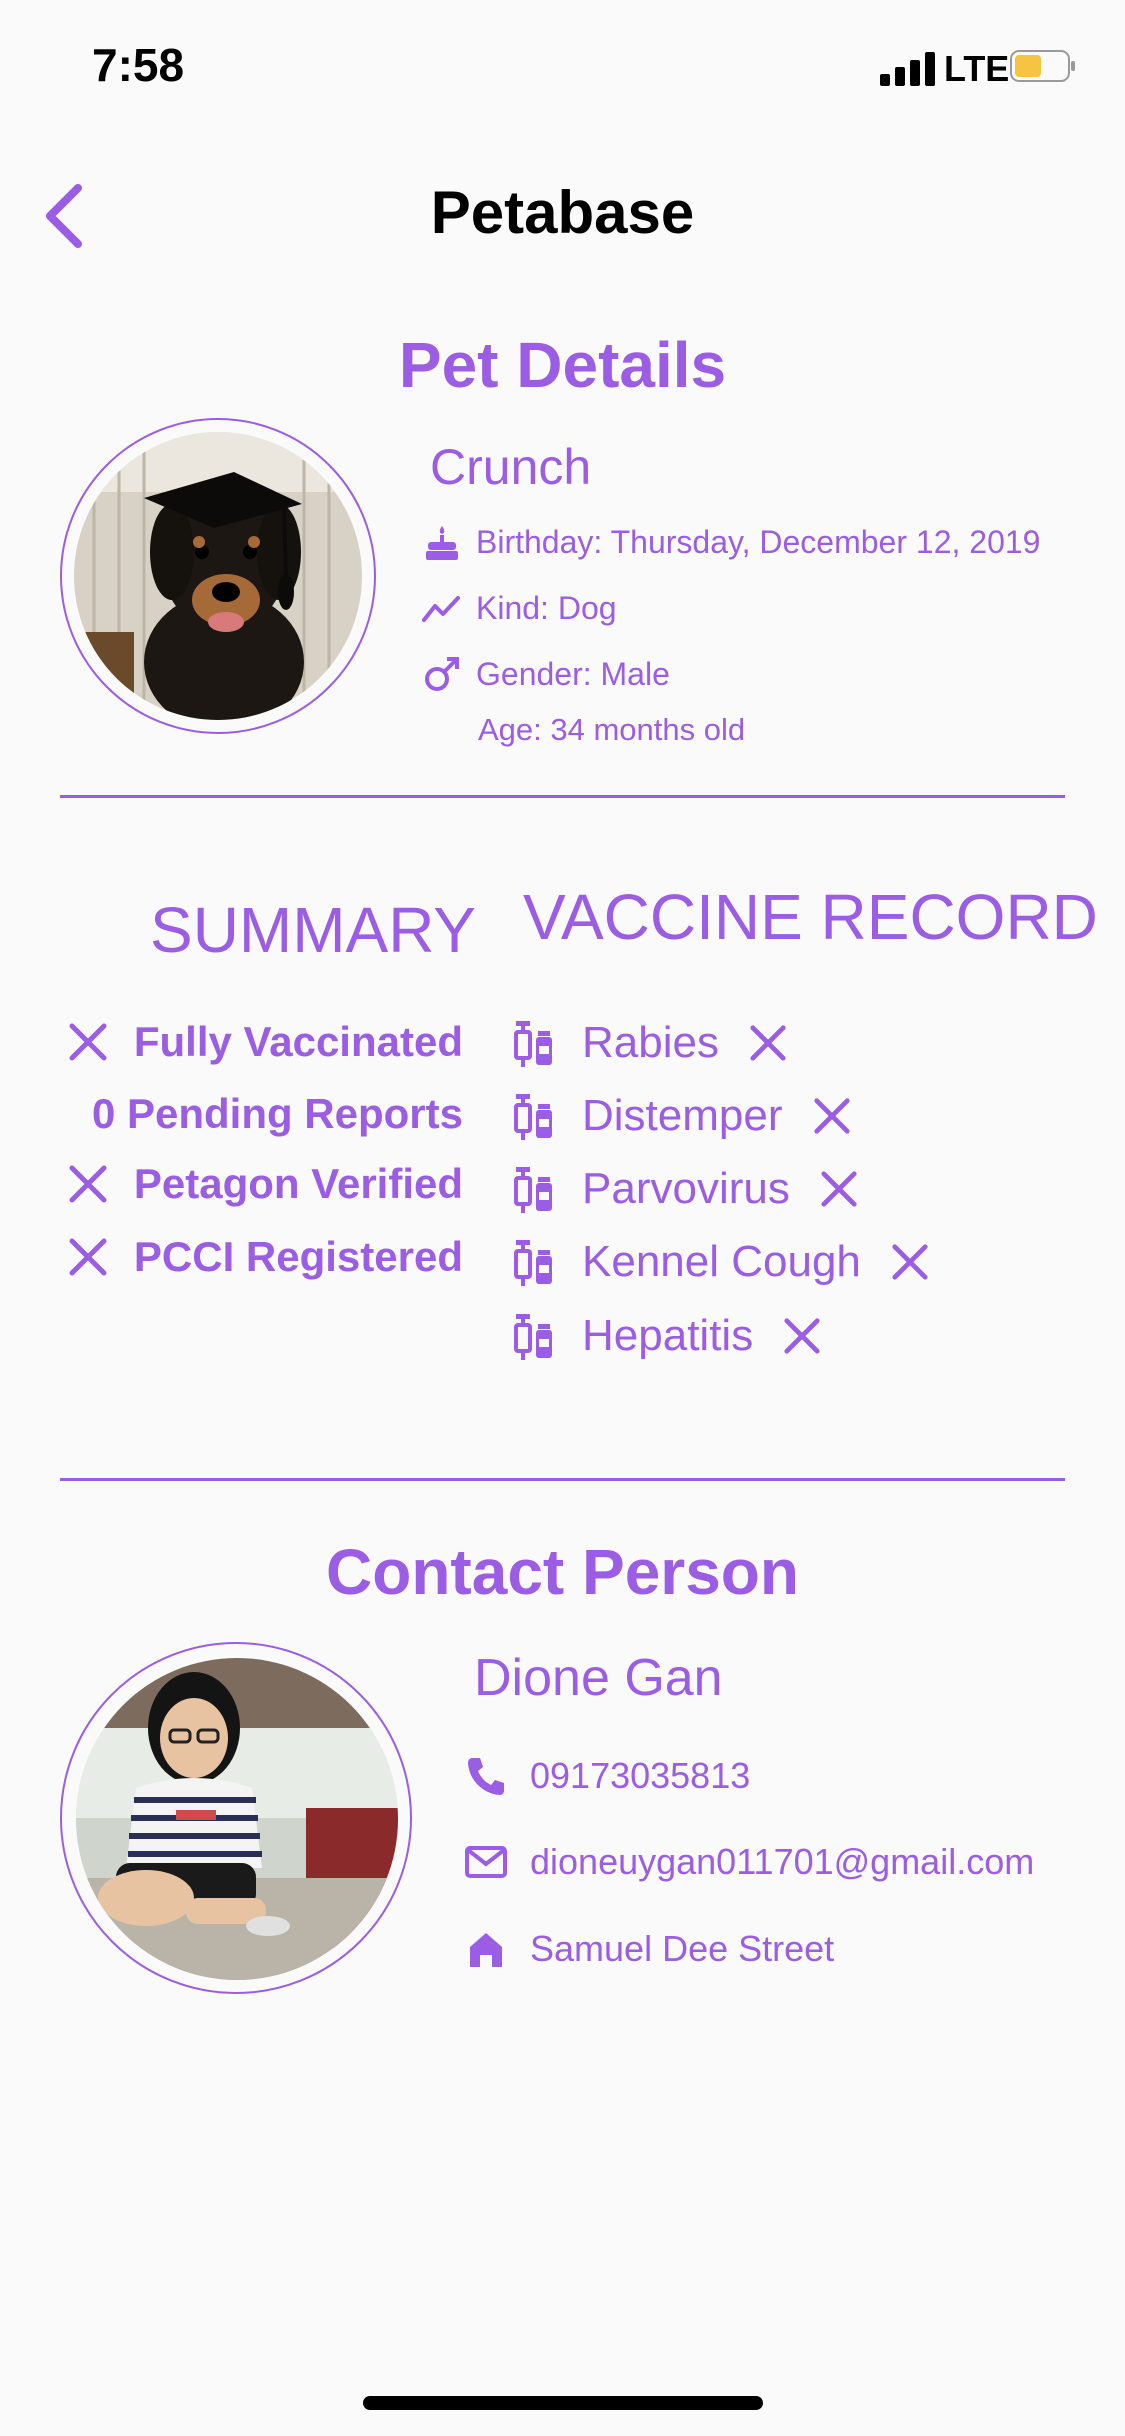  Describe the element at coordinates (546, 607) in the screenshot. I see `kind-text: Kind: Dog` at that location.